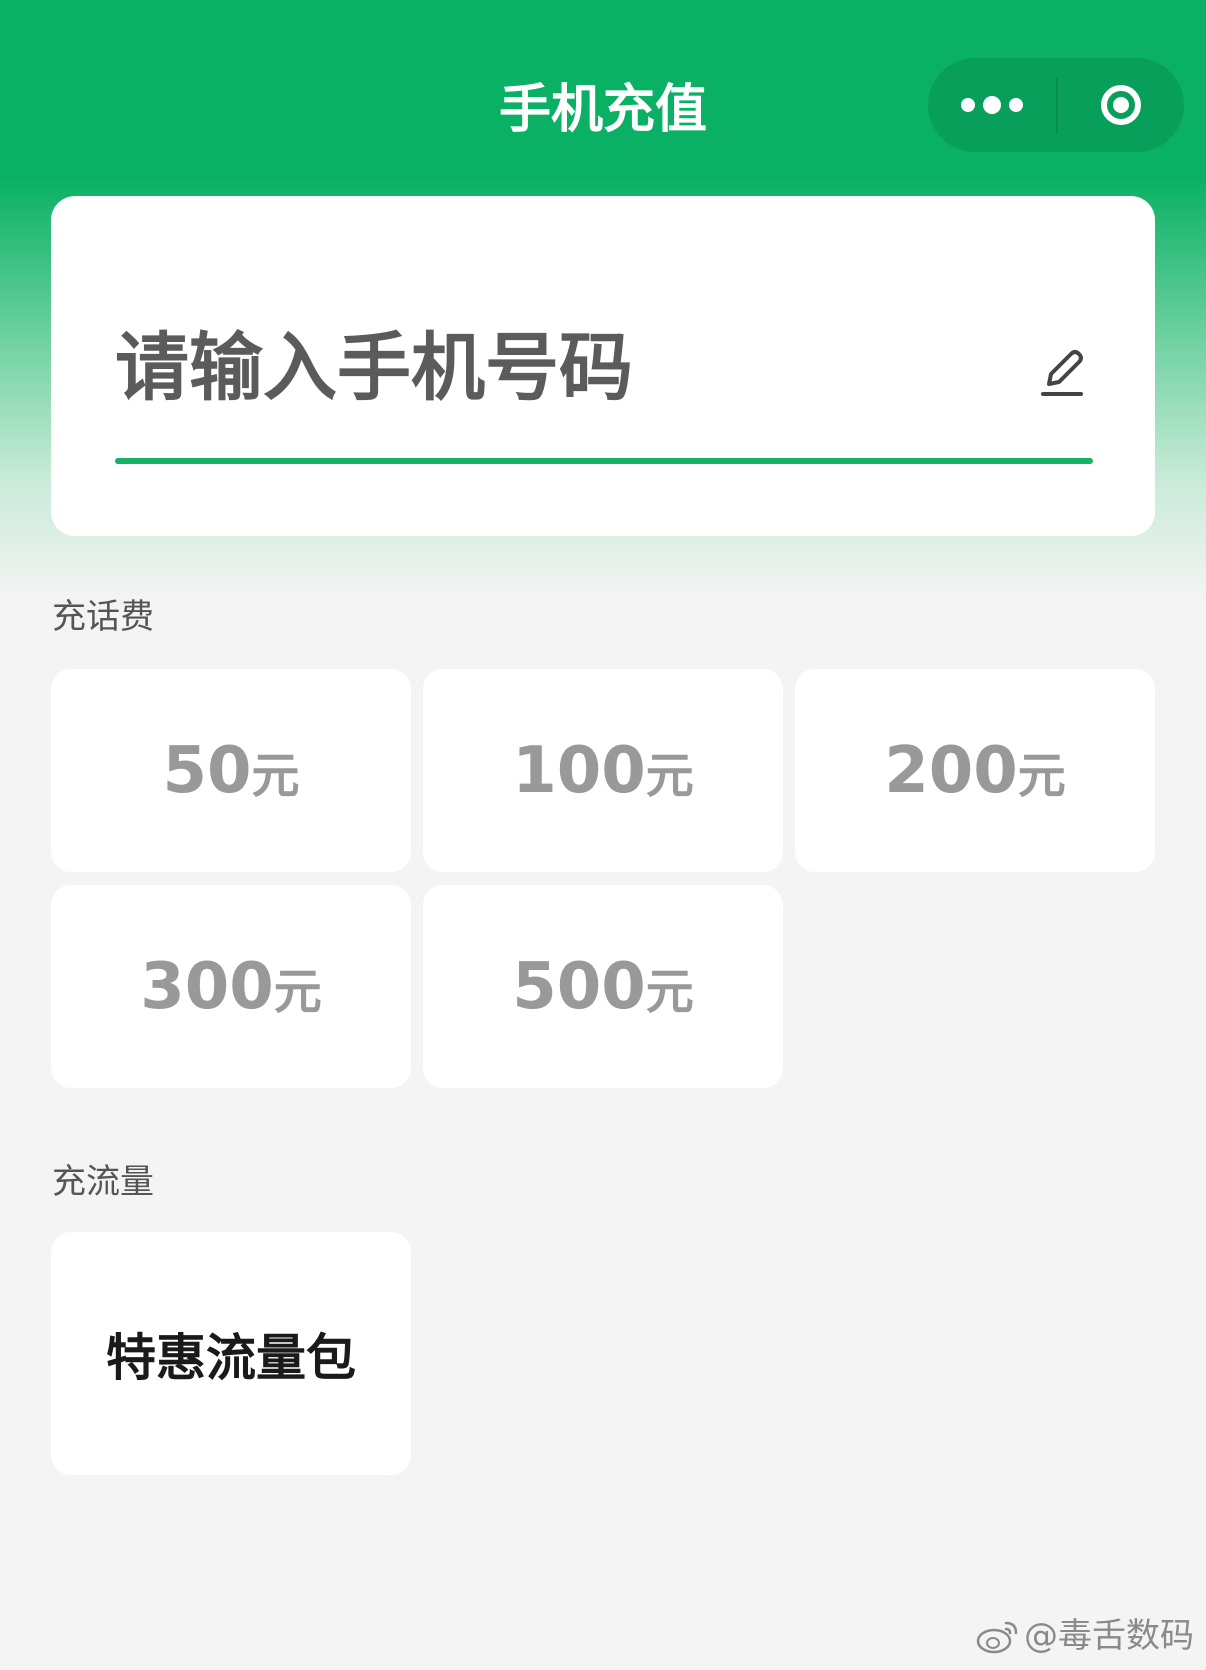  I want to click on amount-value: 50, so click(207, 770).